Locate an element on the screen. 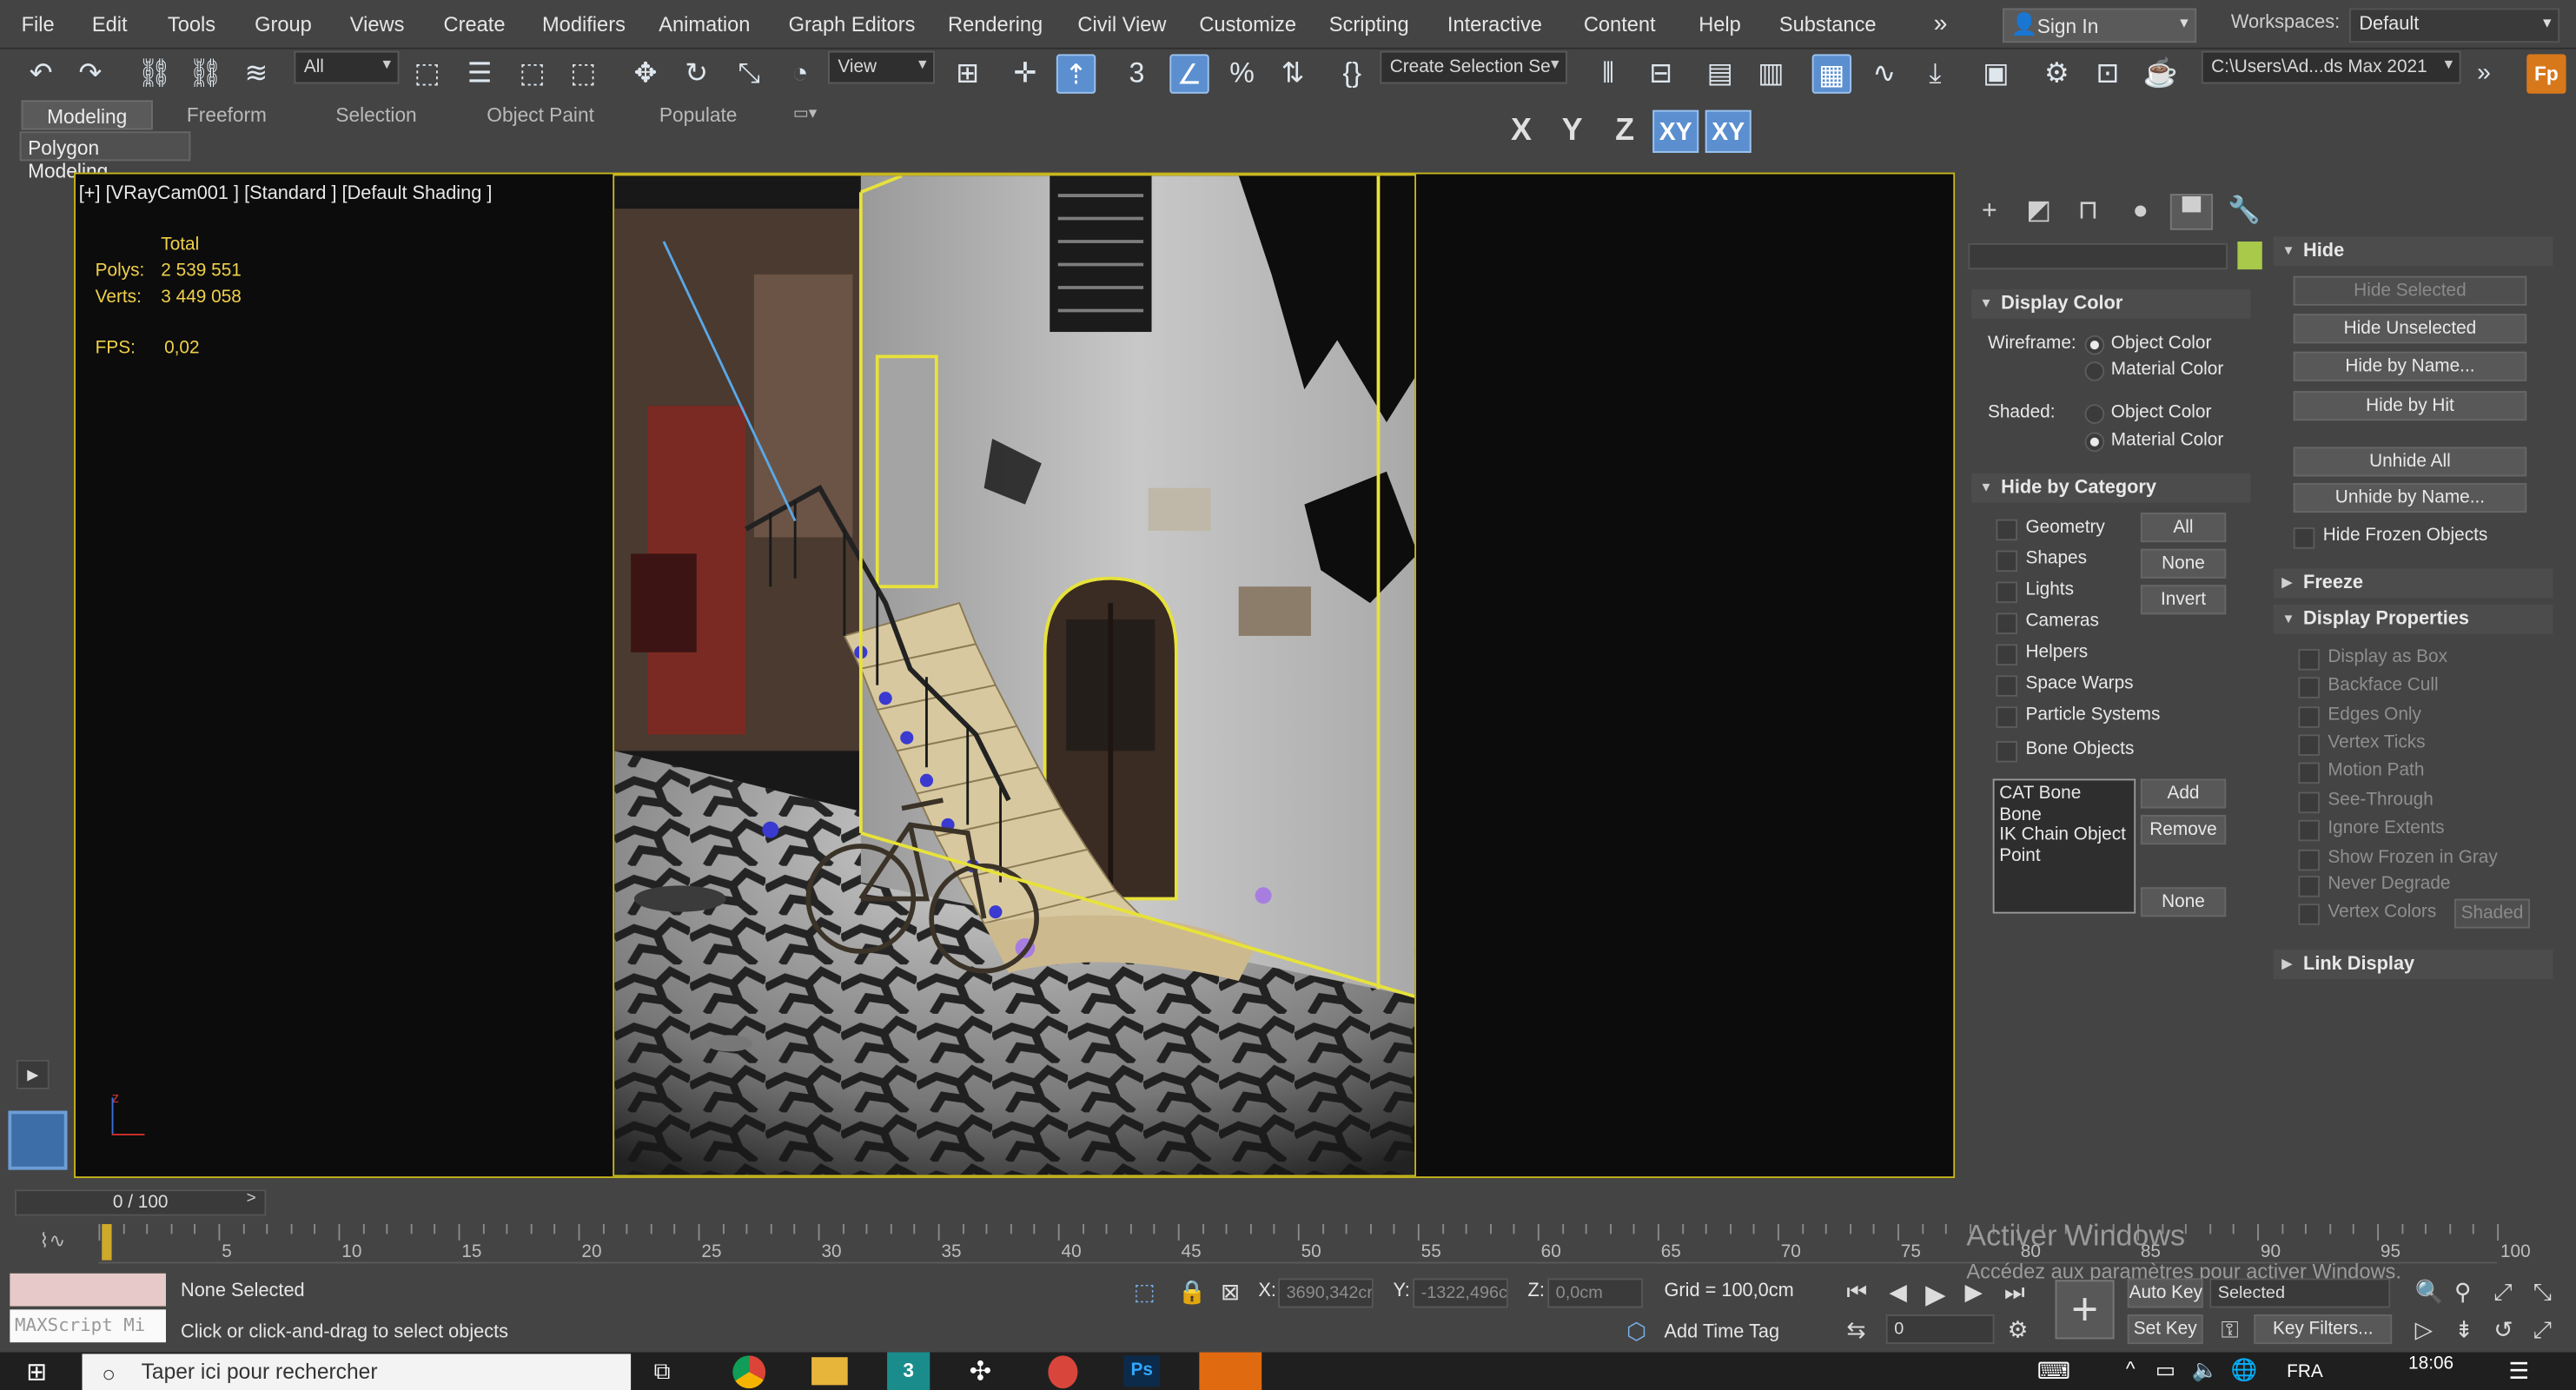  tab-populate: Populate is located at coordinates (698, 114).